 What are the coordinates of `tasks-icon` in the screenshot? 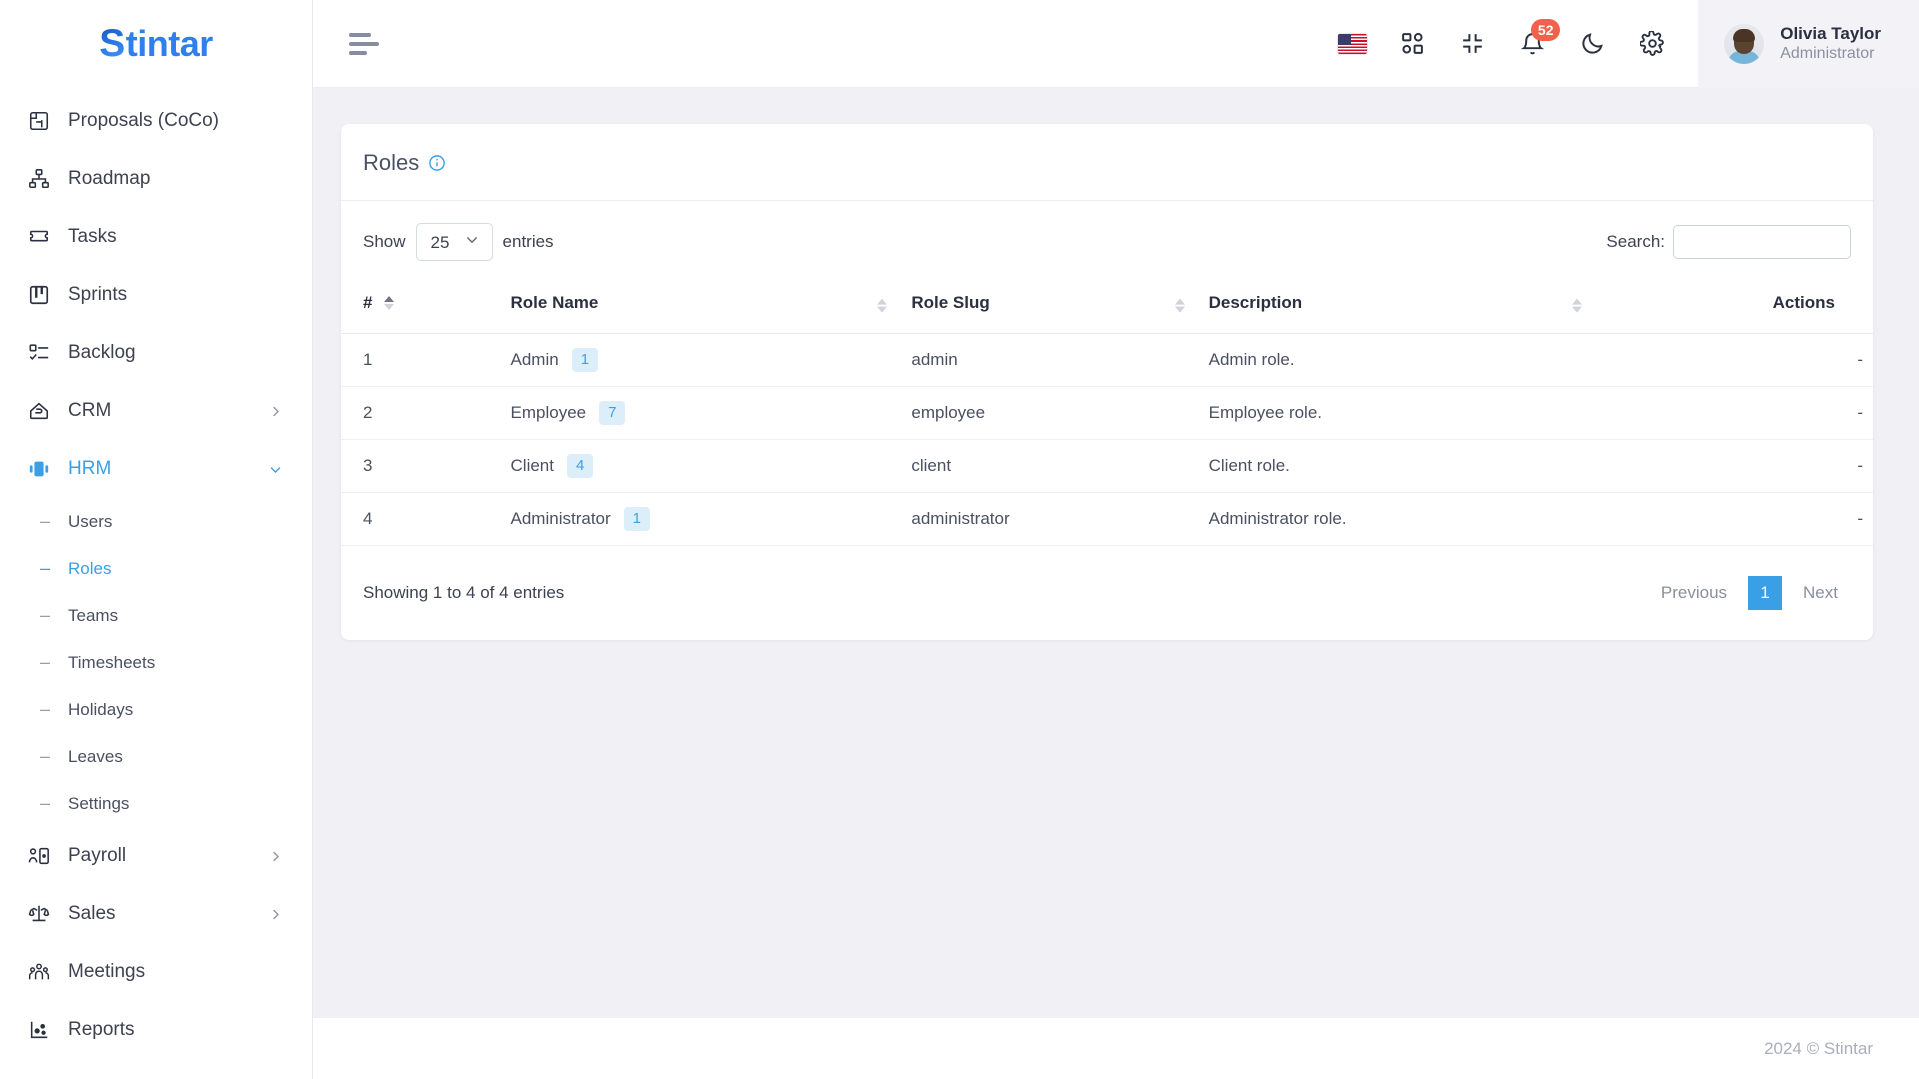 It's located at (39, 237).